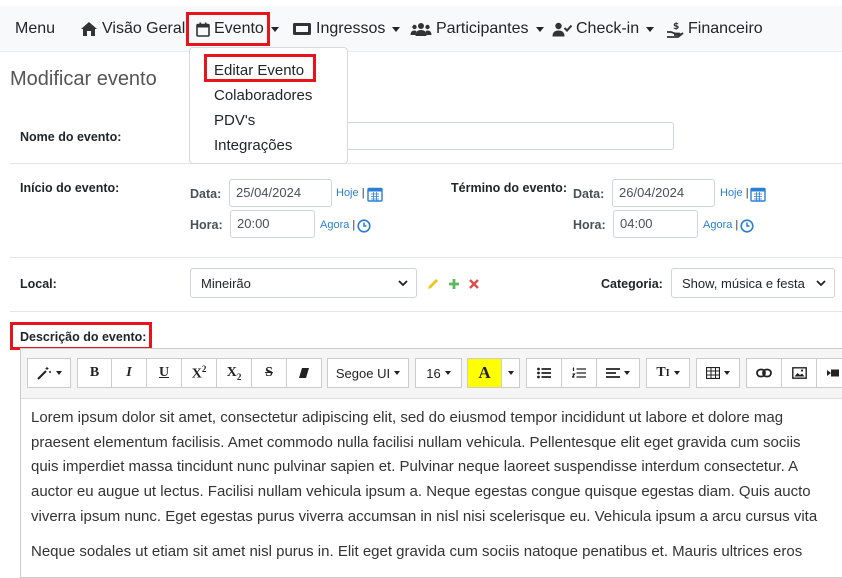 Image resolution: width=842 pixels, height=578 pixels. What do you see at coordinates (613, 373) in the screenshot?
I see `align-left-icon` at bounding box center [613, 373].